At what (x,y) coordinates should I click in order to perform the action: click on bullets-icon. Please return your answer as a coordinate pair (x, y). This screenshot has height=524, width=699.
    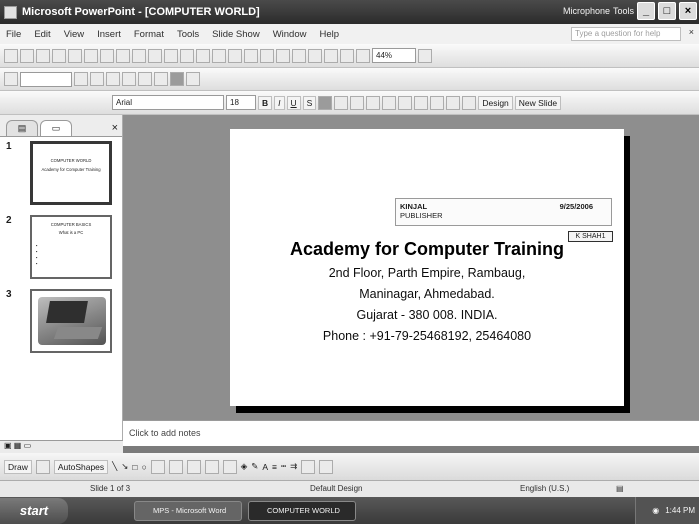
    Looking at the image, I should click on (389, 102).